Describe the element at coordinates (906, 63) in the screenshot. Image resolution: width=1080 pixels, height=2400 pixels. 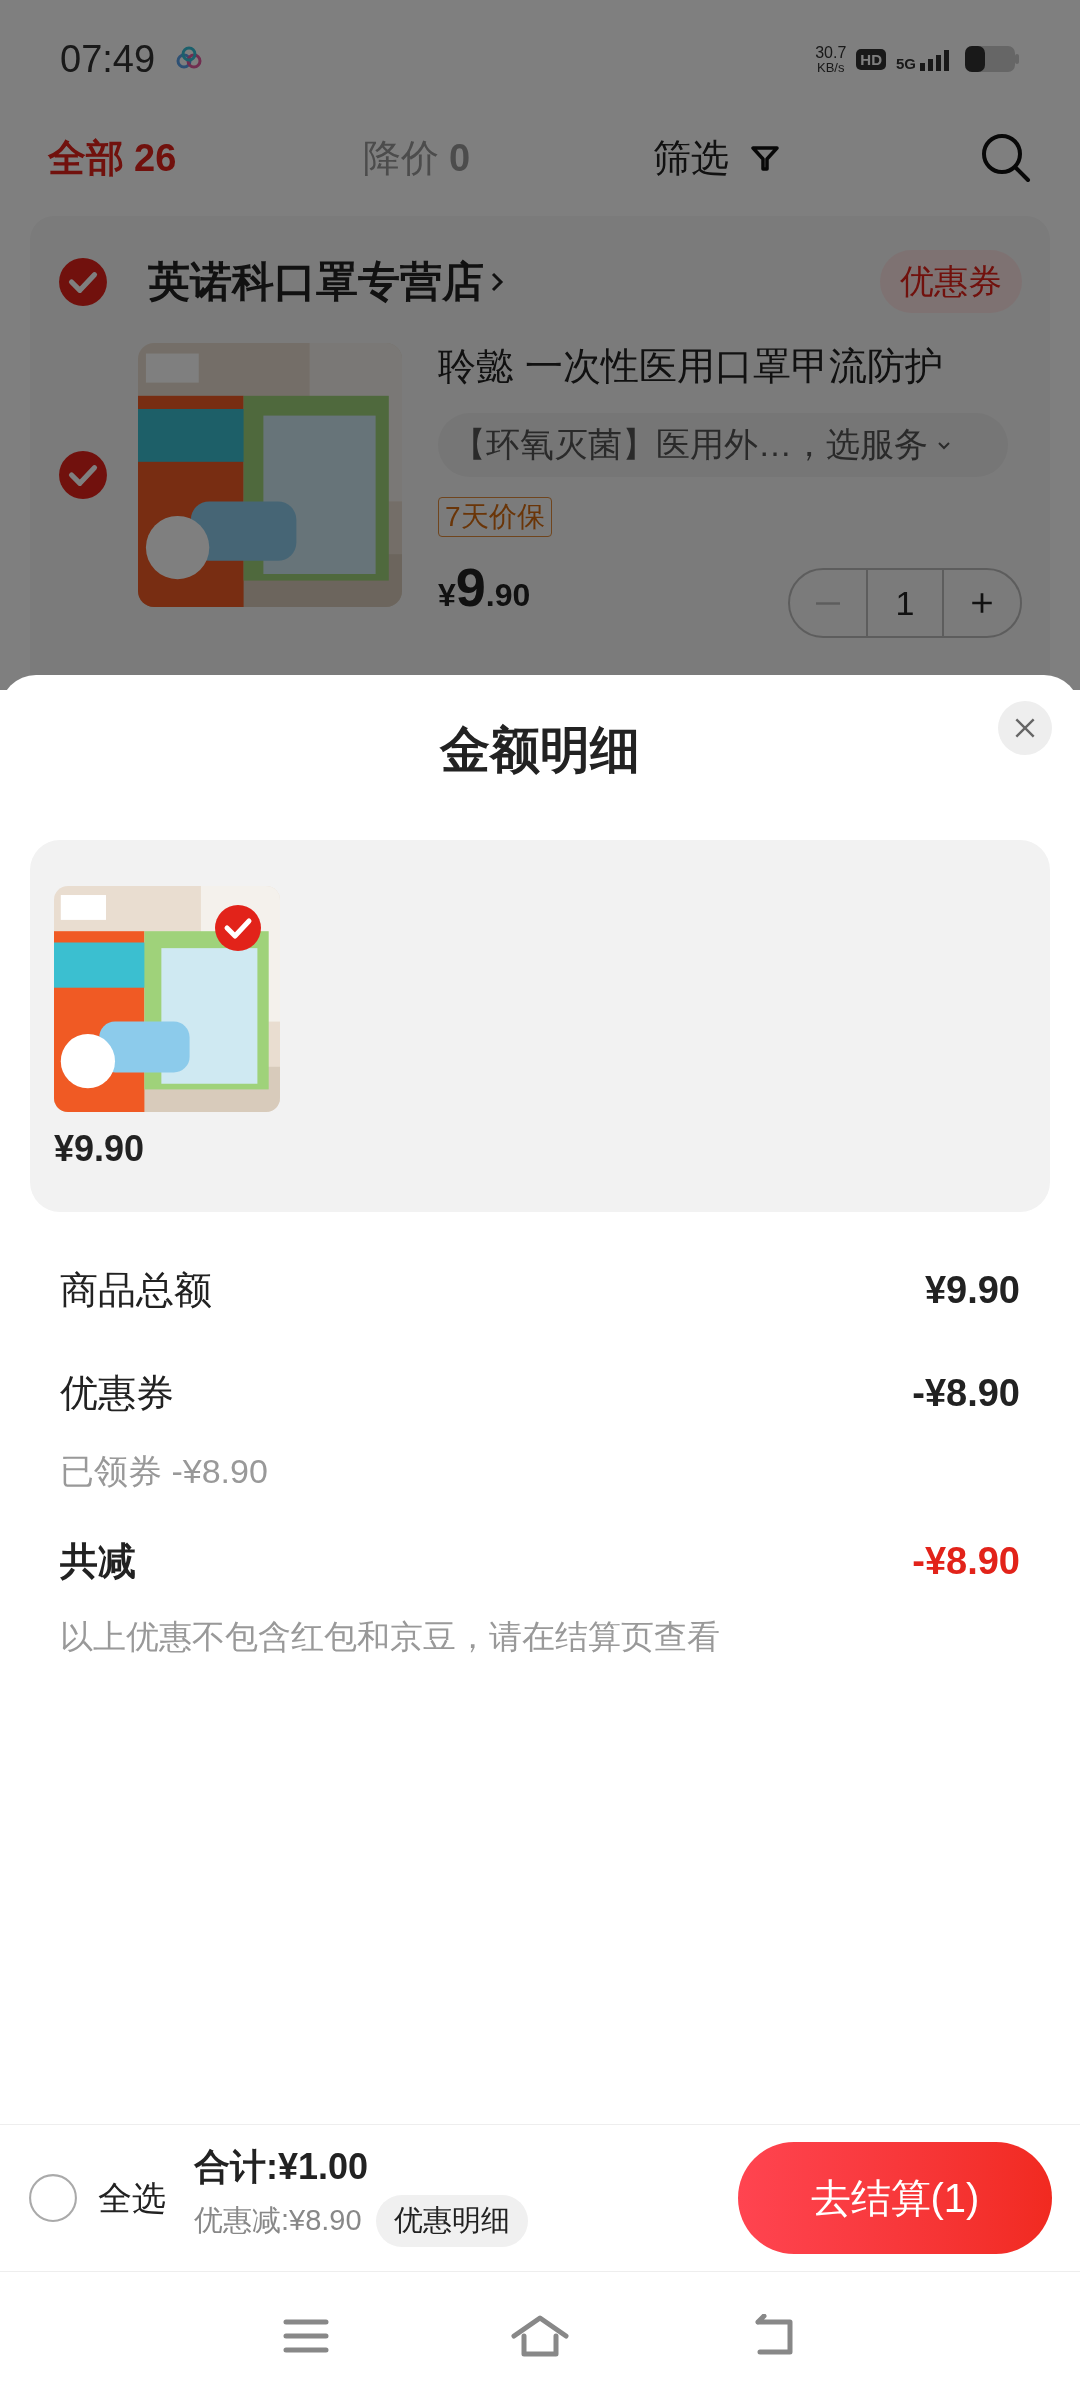
I see `network-type: 5G` at that location.